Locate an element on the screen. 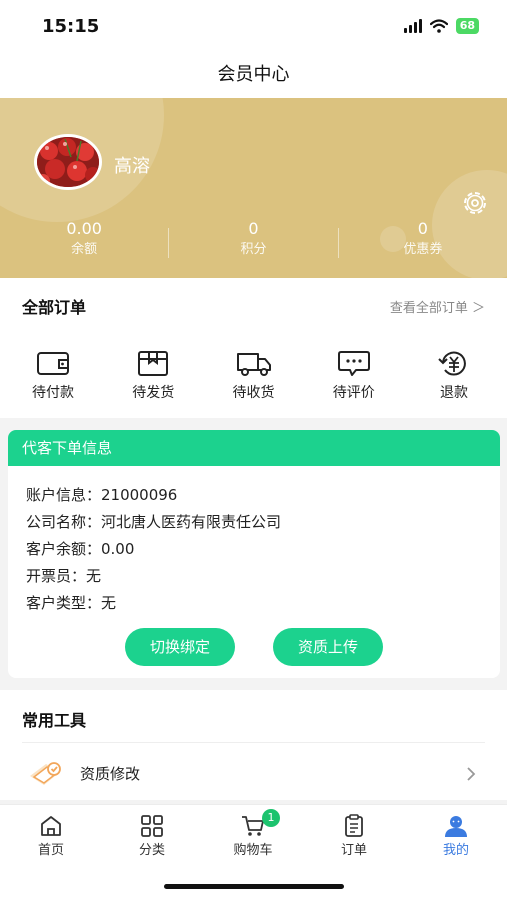  chevron-right-icon is located at coordinates (471, 774).